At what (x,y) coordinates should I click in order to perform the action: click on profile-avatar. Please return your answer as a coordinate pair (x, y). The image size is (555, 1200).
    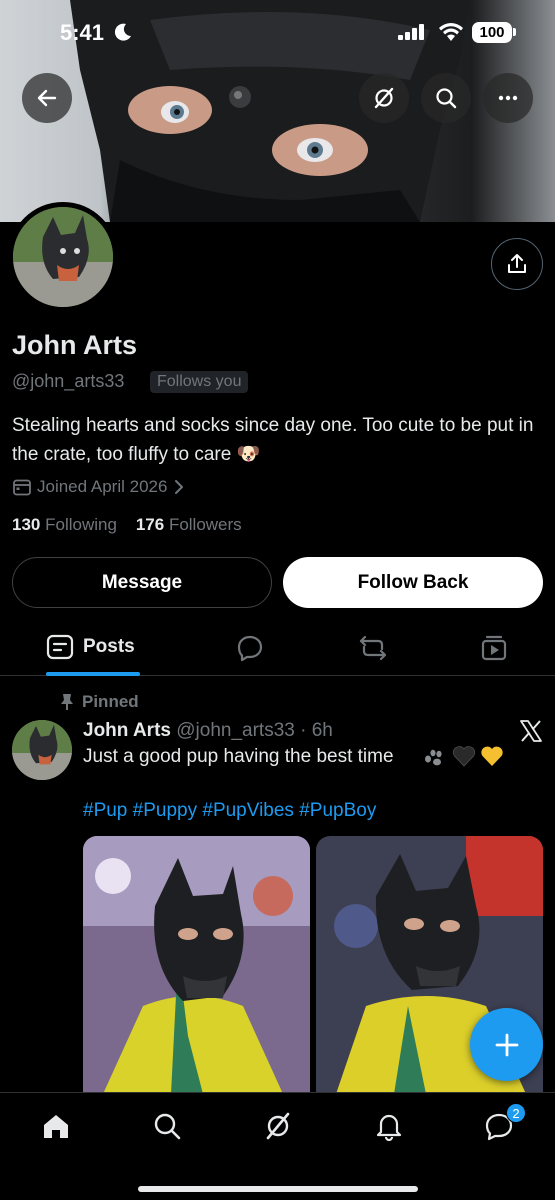
    Looking at the image, I should click on (63, 257).